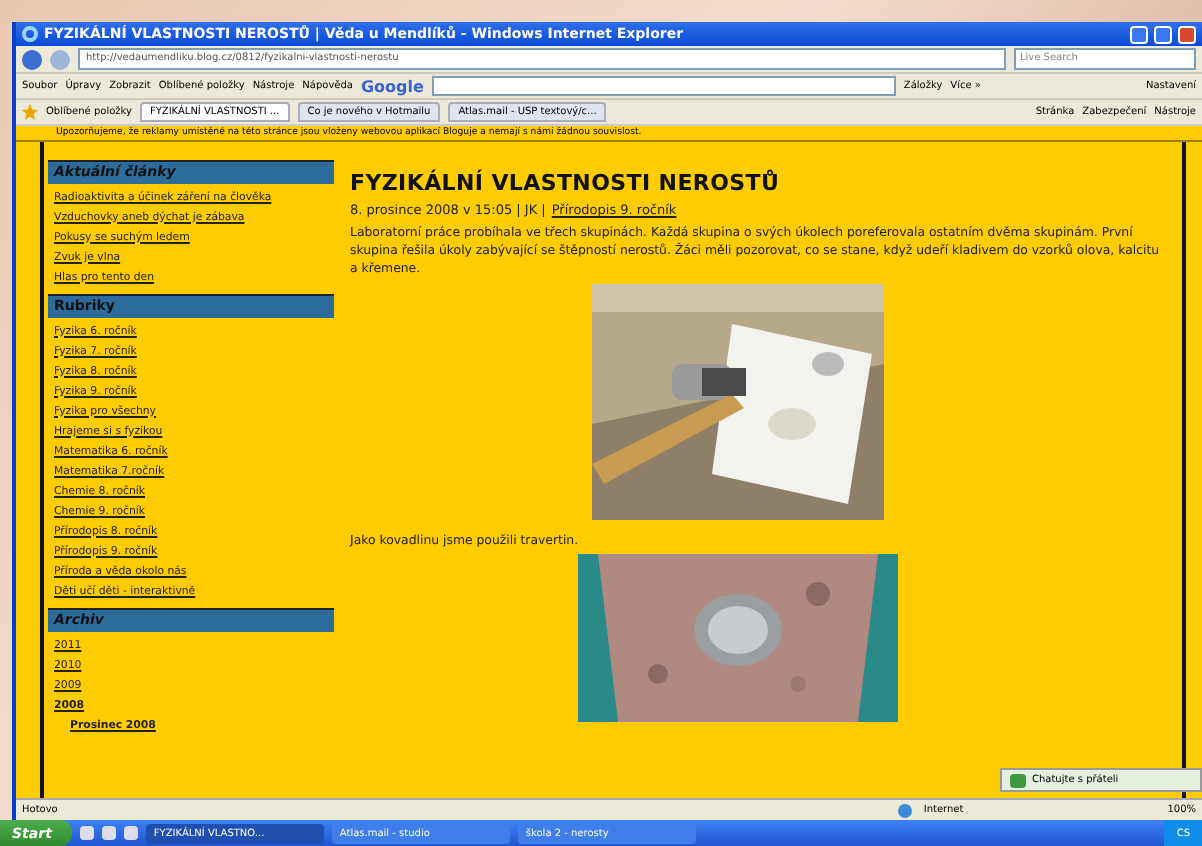 Image resolution: width=1202 pixels, height=846 pixels. I want to click on article-title: FYZIKÁLNÍ VLASTNOSTI NEROSTŮ, so click(566, 183).